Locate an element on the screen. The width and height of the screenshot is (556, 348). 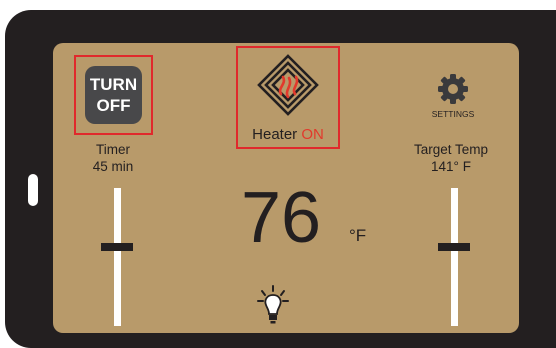
heater-flame-icon is located at coordinates (288, 85).